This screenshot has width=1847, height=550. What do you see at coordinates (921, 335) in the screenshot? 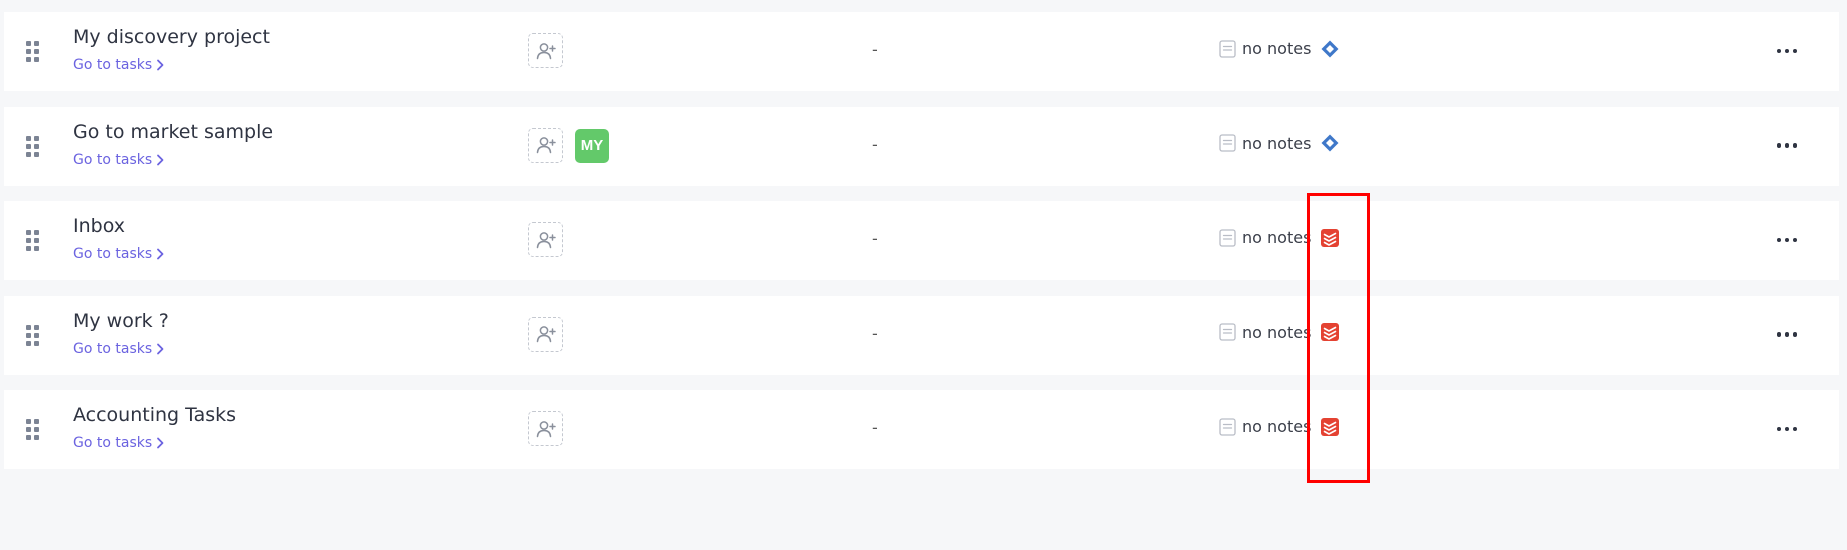
I see `project-row: My work ? Go to tasks - no notes` at bounding box center [921, 335].